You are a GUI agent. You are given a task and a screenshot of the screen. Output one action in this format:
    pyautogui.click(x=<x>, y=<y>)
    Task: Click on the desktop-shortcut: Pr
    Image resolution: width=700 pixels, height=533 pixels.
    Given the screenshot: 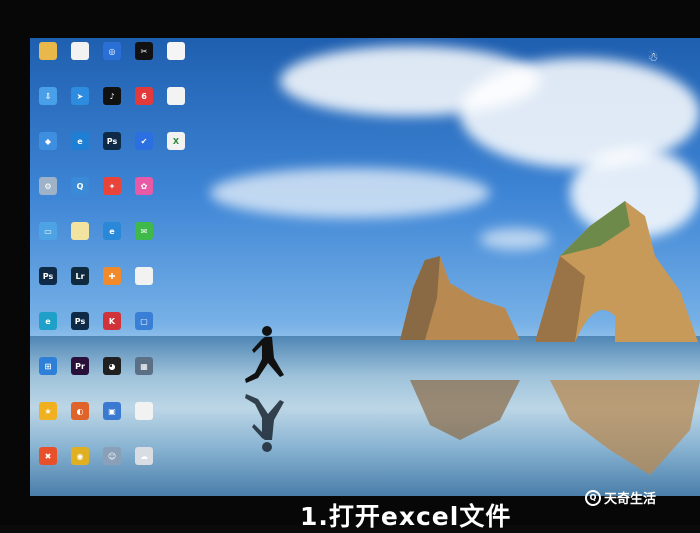 What is the action you would take?
    pyautogui.click(x=80, y=379)
    